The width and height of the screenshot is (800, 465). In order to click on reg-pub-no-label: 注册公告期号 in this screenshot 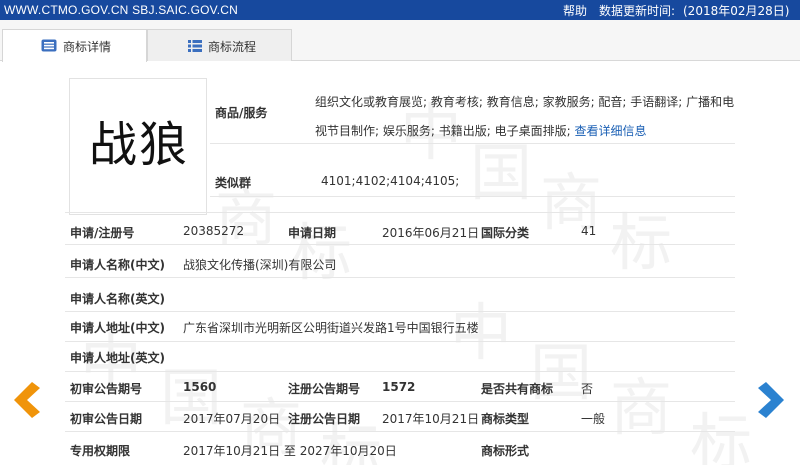, I will do `click(324, 389)`.